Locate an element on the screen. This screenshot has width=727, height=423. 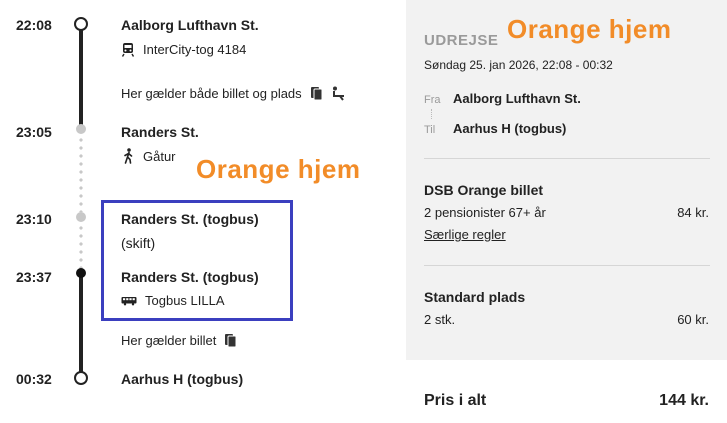
train-label: InterCity-tog 4184 is located at coordinates (195, 49).